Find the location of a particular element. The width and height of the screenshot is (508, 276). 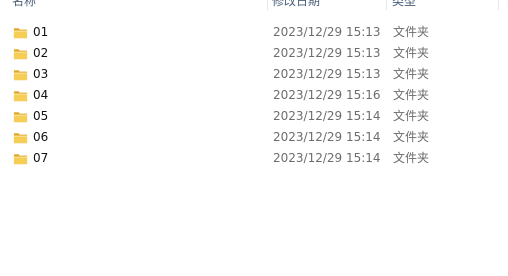

file-row: 07 2023/12/29 15:14 文件夹 is located at coordinates (254, 158).